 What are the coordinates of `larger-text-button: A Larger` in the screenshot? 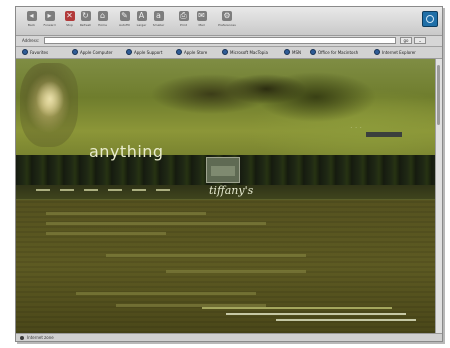 It's located at (141, 21).